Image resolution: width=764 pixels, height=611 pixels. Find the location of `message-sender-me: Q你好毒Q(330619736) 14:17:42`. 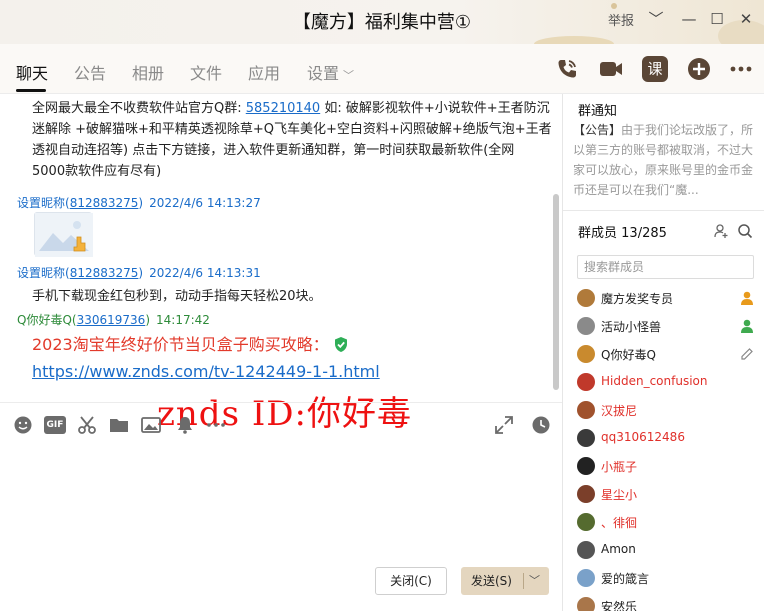

message-sender-me: Q你好毒Q(330619736) 14:17:42 is located at coordinates (113, 319).